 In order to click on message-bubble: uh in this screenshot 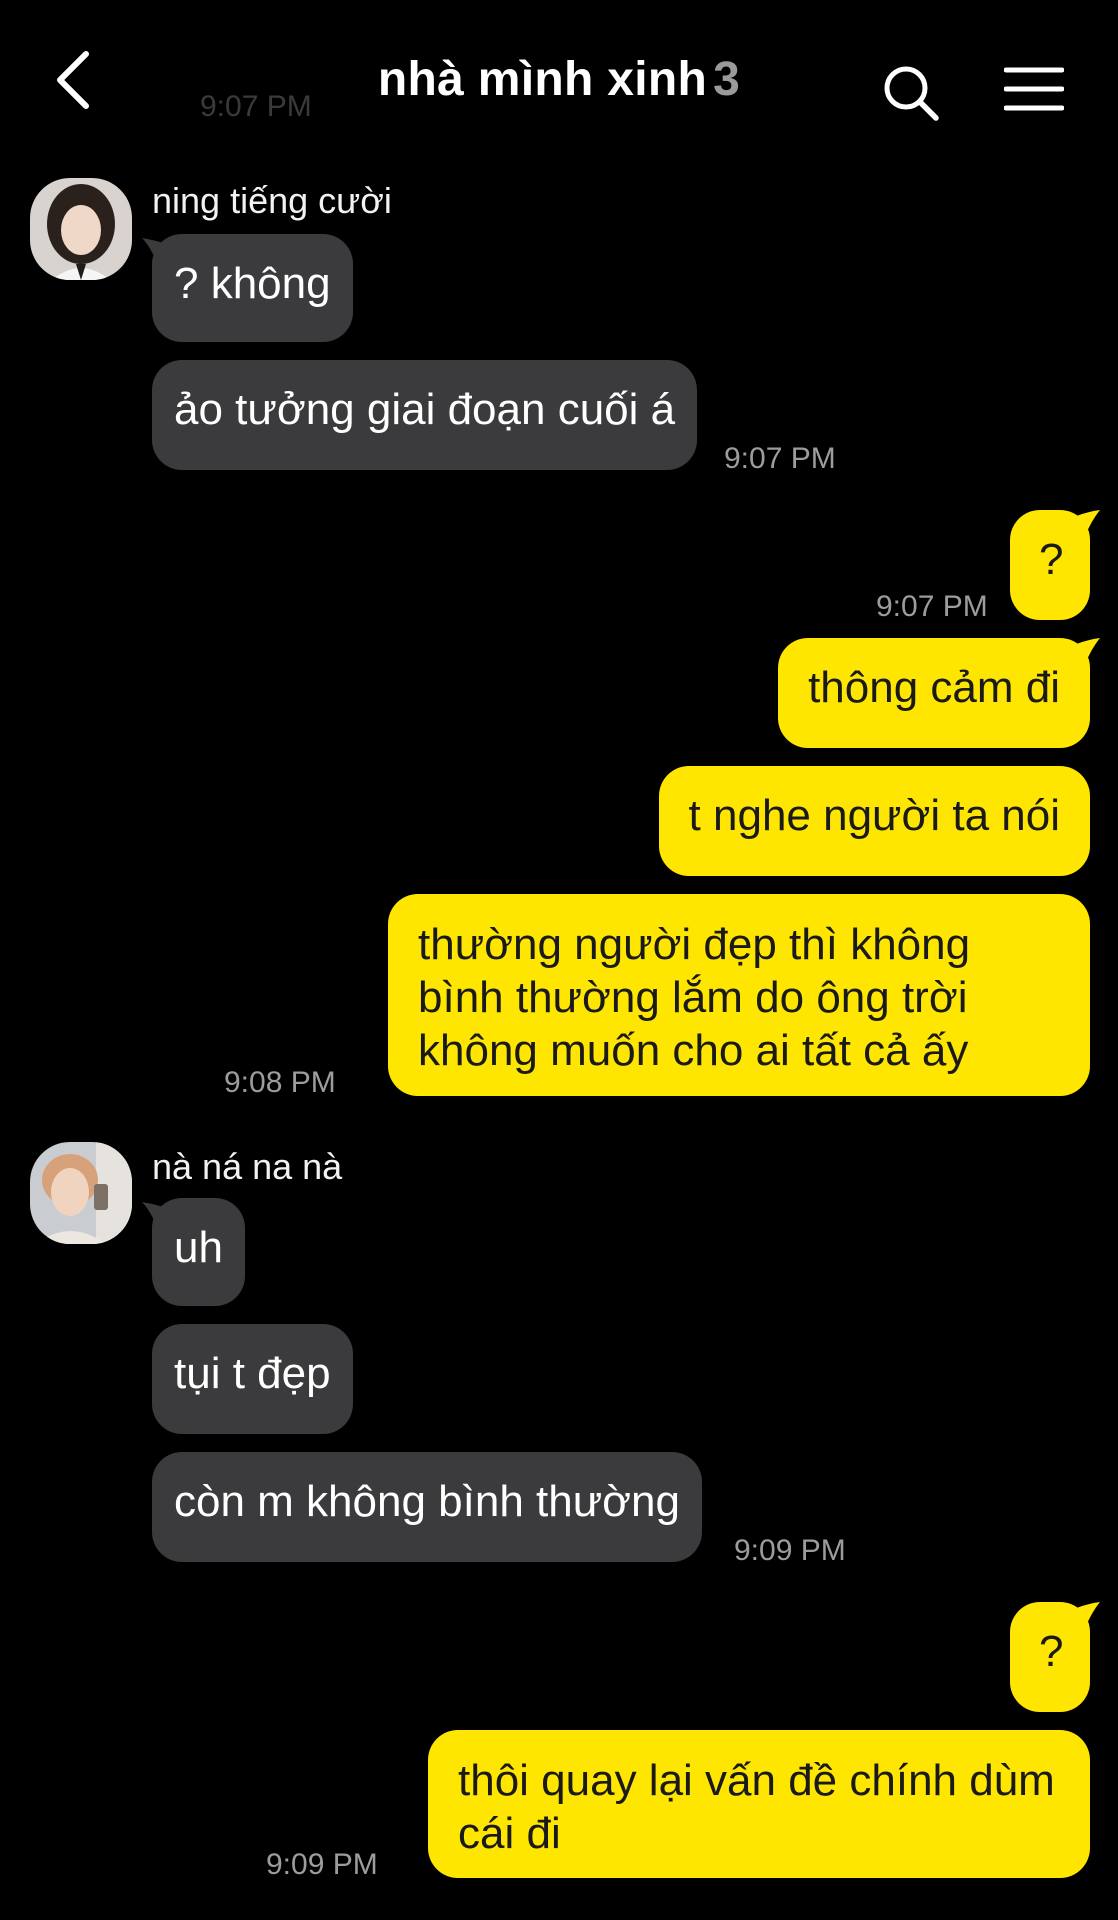, I will do `click(198, 1252)`.